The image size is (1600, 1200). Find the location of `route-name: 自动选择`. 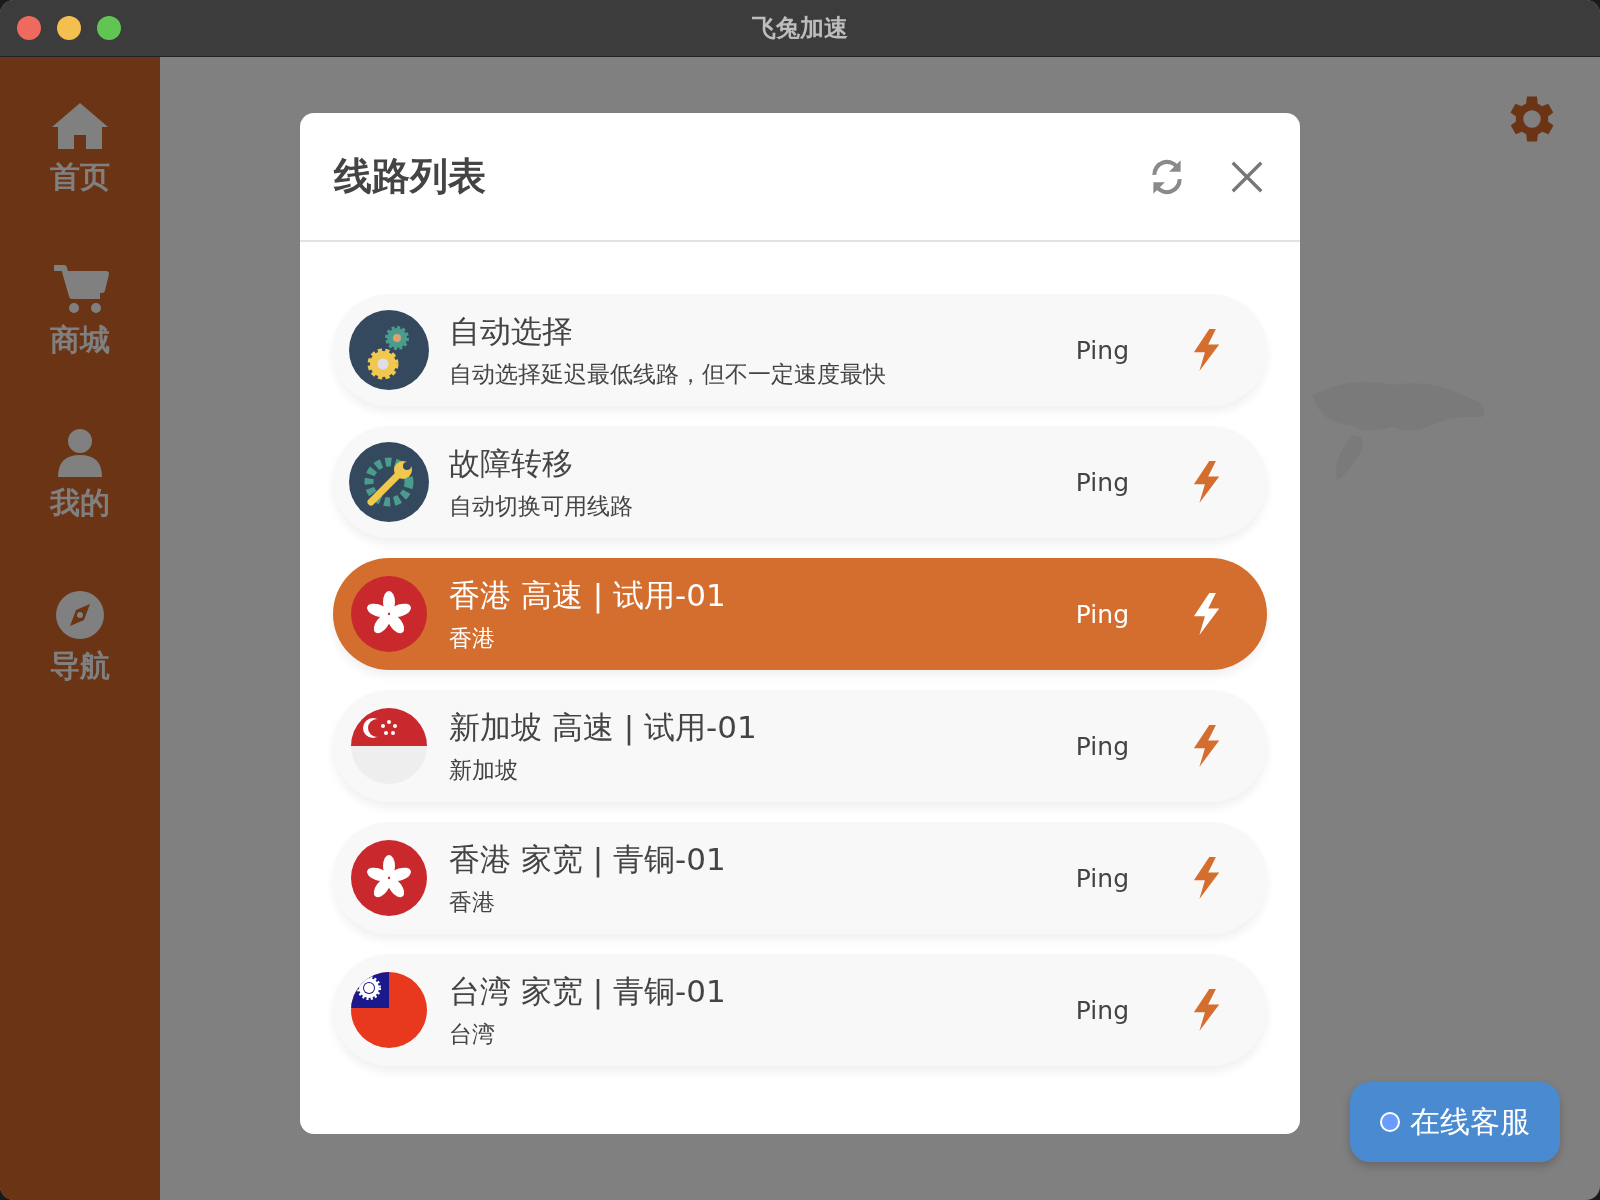

route-name: 自动选择 is located at coordinates (511, 331).